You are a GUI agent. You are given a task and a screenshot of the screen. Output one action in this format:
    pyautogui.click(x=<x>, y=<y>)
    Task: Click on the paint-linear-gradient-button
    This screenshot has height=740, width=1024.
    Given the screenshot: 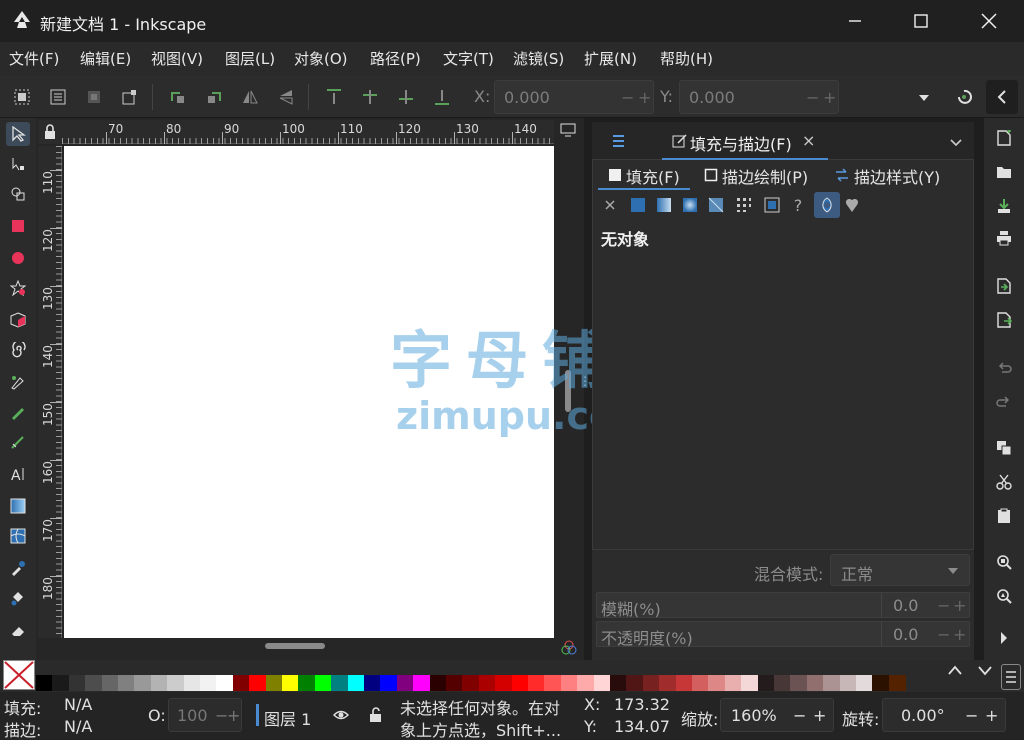 What is the action you would take?
    pyautogui.click(x=664, y=205)
    